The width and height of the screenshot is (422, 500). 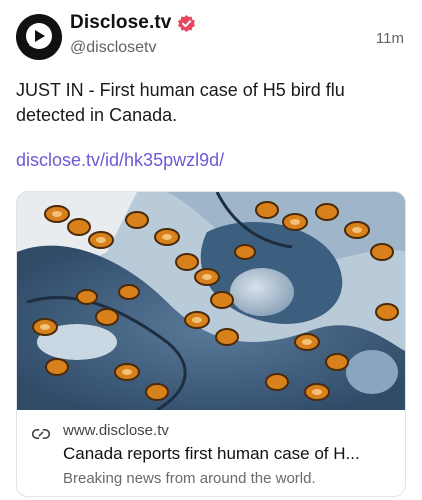 I want to click on link-icon, so click(x=41, y=434).